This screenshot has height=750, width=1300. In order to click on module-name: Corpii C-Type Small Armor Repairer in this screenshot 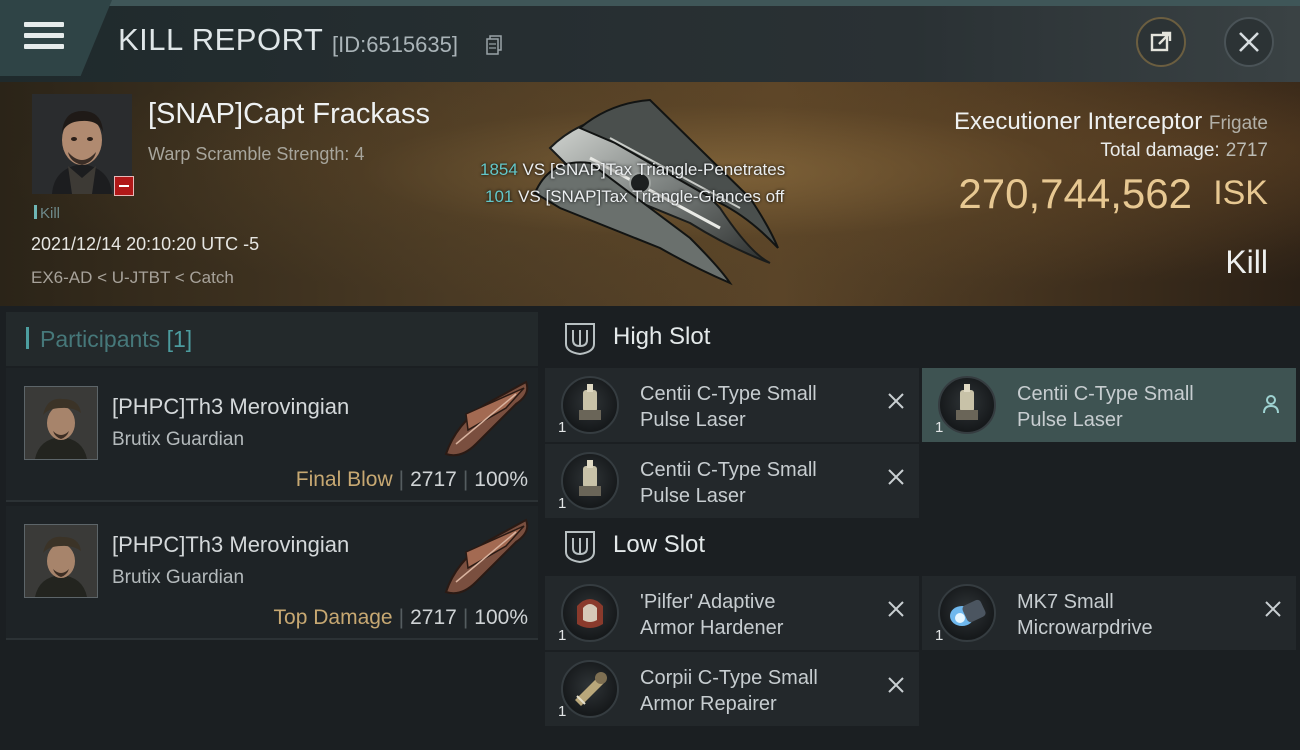, I will do `click(745, 691)`.